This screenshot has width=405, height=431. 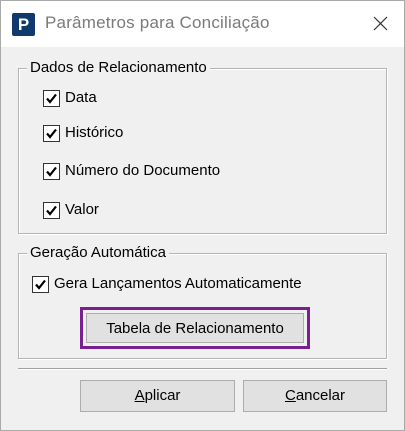 What do you see at coordinates (320, 395) in the screenshot?
I see `cancel-label: ancelar` at bounding box center [320, 395].